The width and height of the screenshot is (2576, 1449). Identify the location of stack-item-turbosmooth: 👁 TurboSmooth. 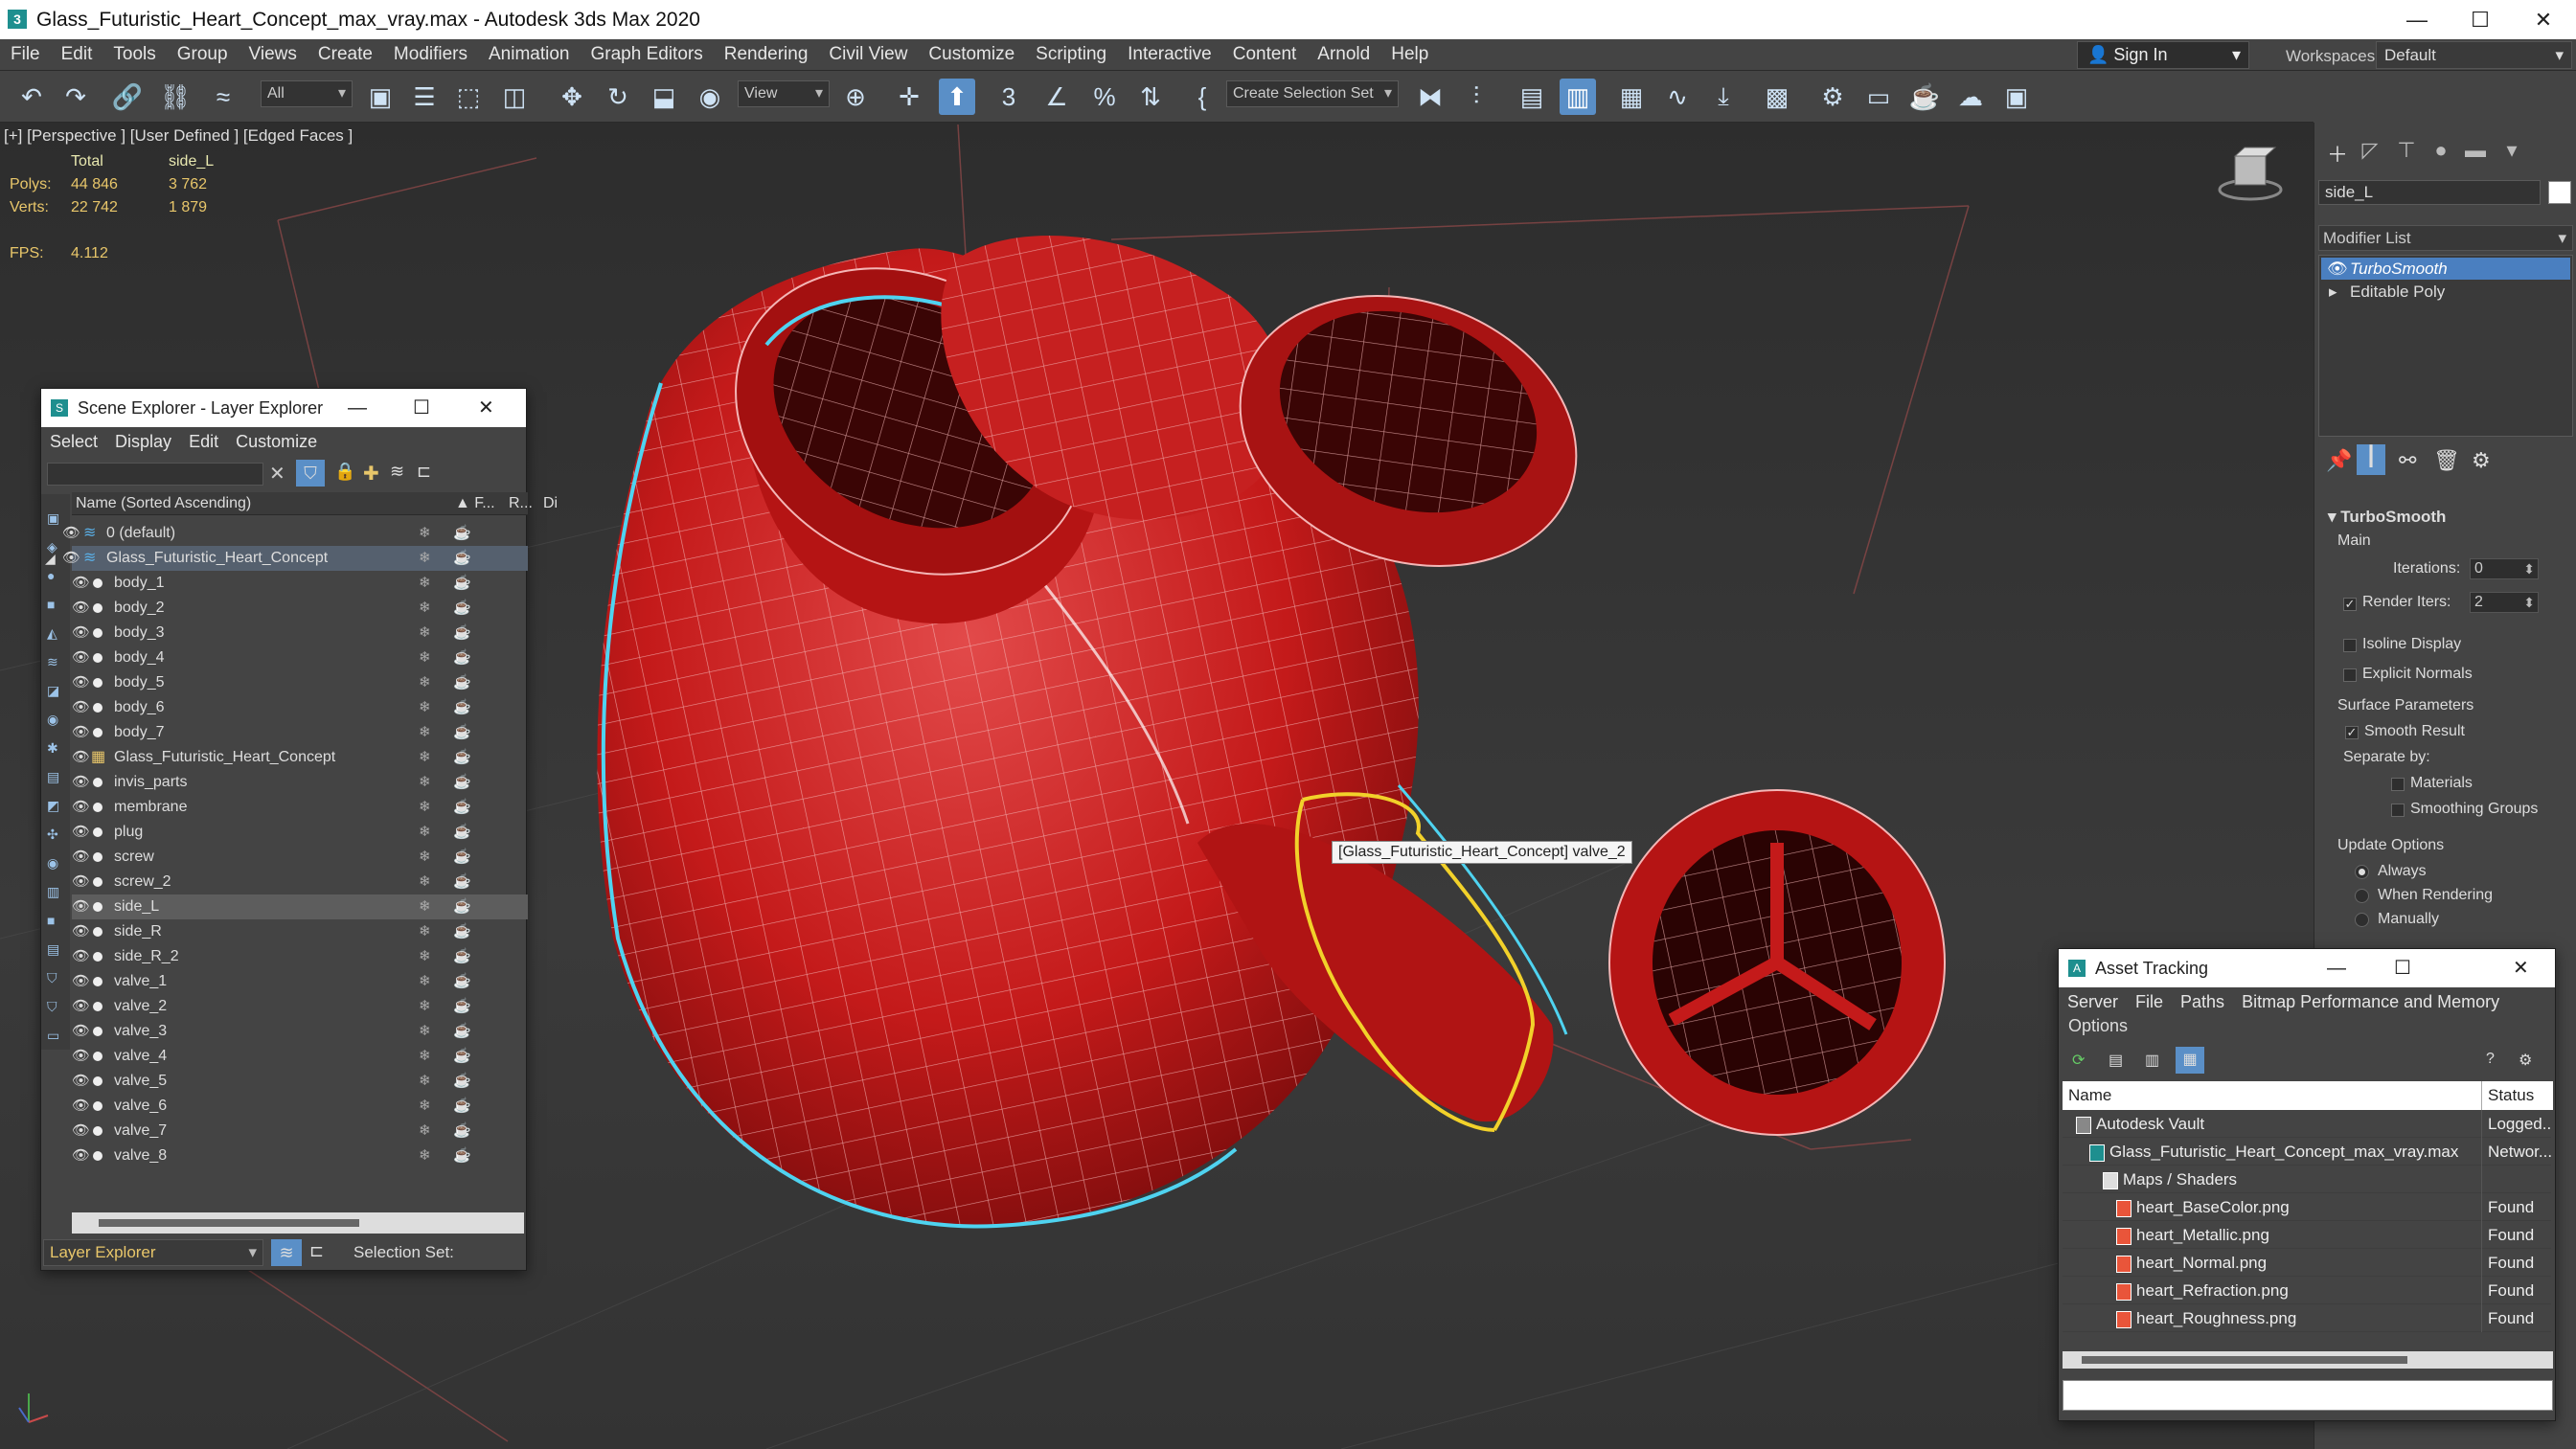
(2445, 269).